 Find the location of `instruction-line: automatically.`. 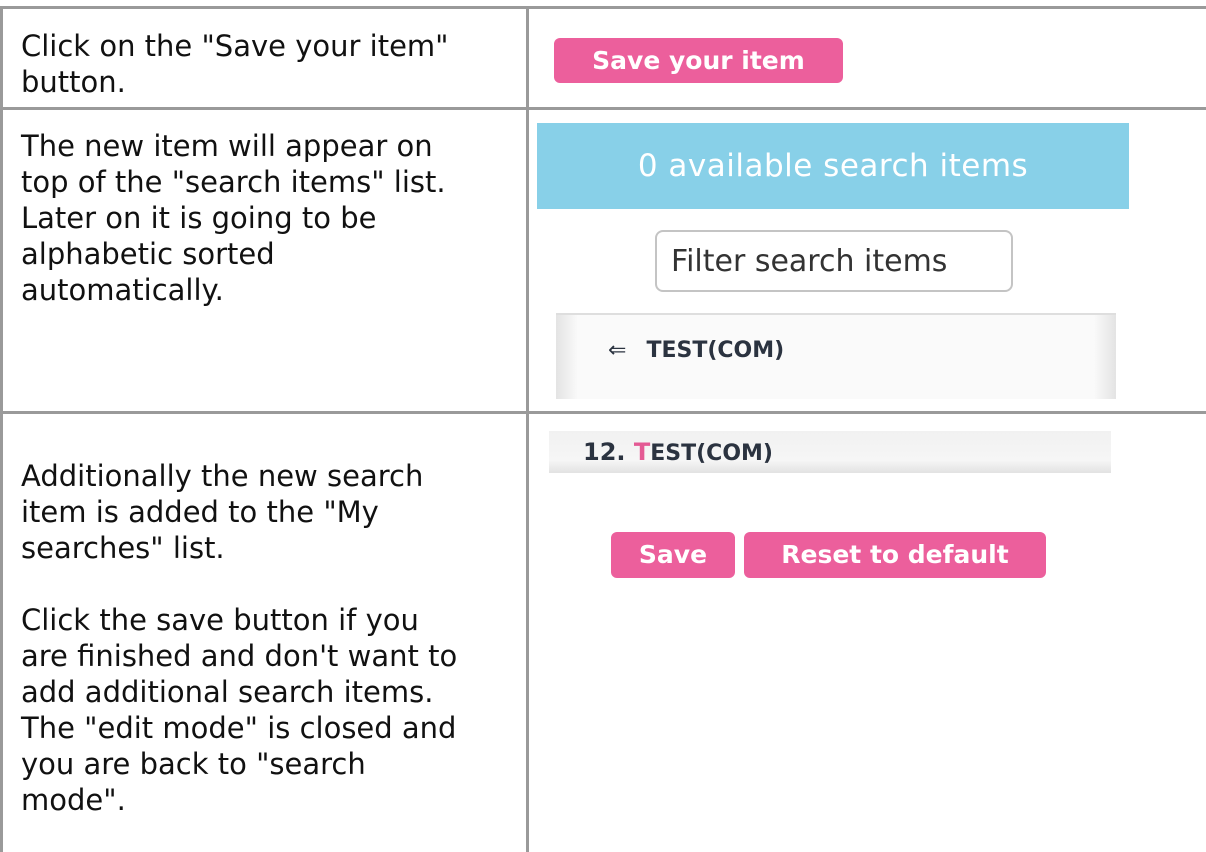

instruction-line: automatically. is located at coordinates (122, 290).